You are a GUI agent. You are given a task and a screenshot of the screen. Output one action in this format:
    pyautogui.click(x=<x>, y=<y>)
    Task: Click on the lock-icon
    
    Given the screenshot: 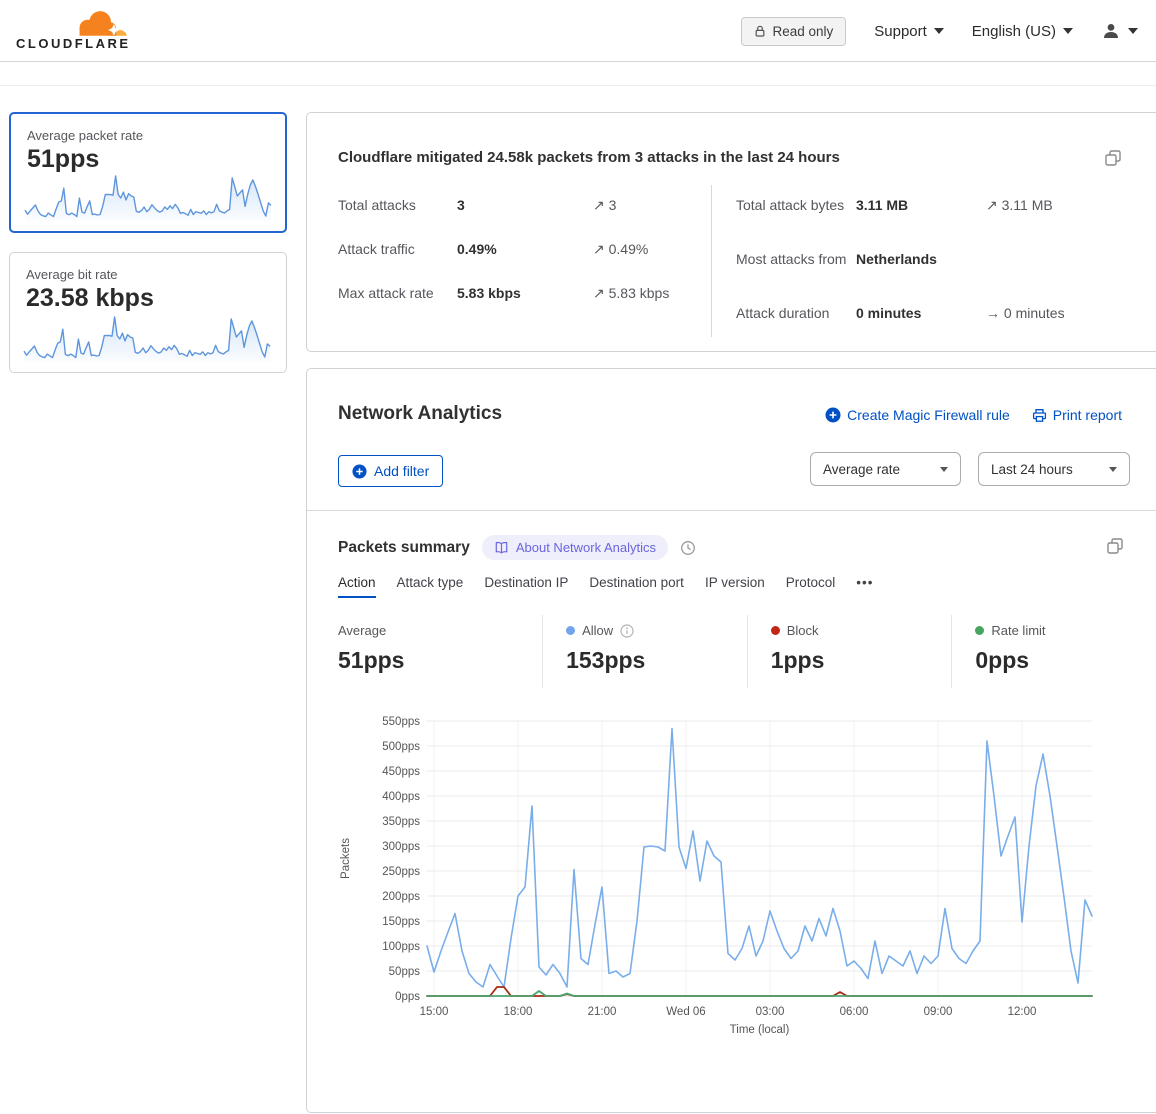 What is the action you would take?
    pyautogui.click(x=760, y=31)
    